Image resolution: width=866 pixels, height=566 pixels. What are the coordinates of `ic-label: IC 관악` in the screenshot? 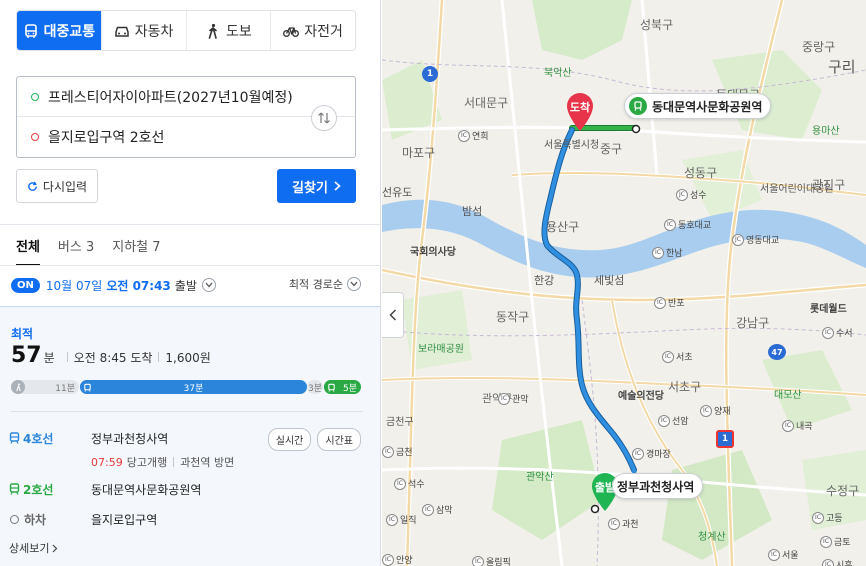 It's located at (513, 398).